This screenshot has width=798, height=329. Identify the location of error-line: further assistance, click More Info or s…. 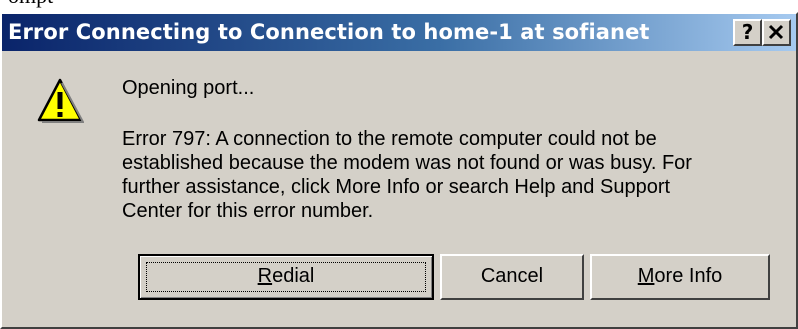
(396, 187).